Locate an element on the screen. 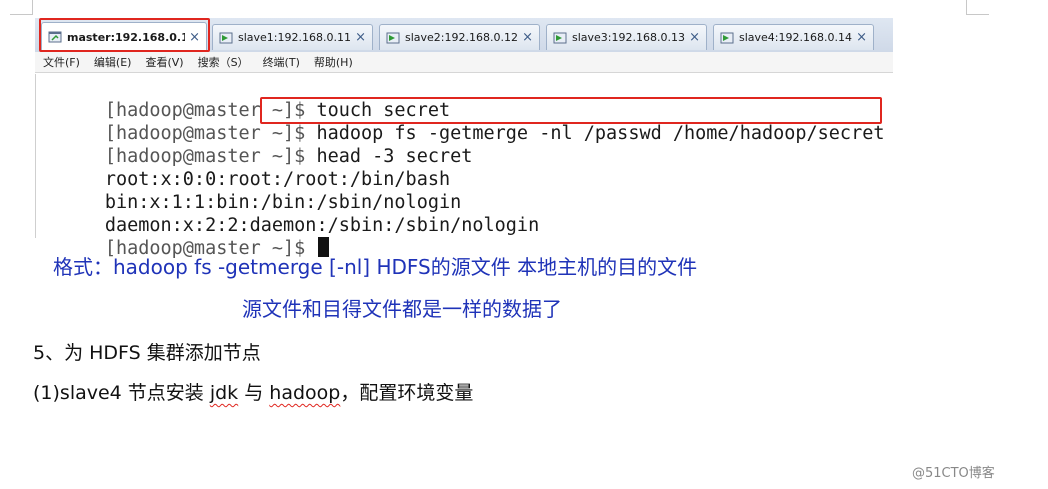 The height and width of the screenshot is (489, 1048). menu-help: 帮助(H) is located at coordinates (333, 62).